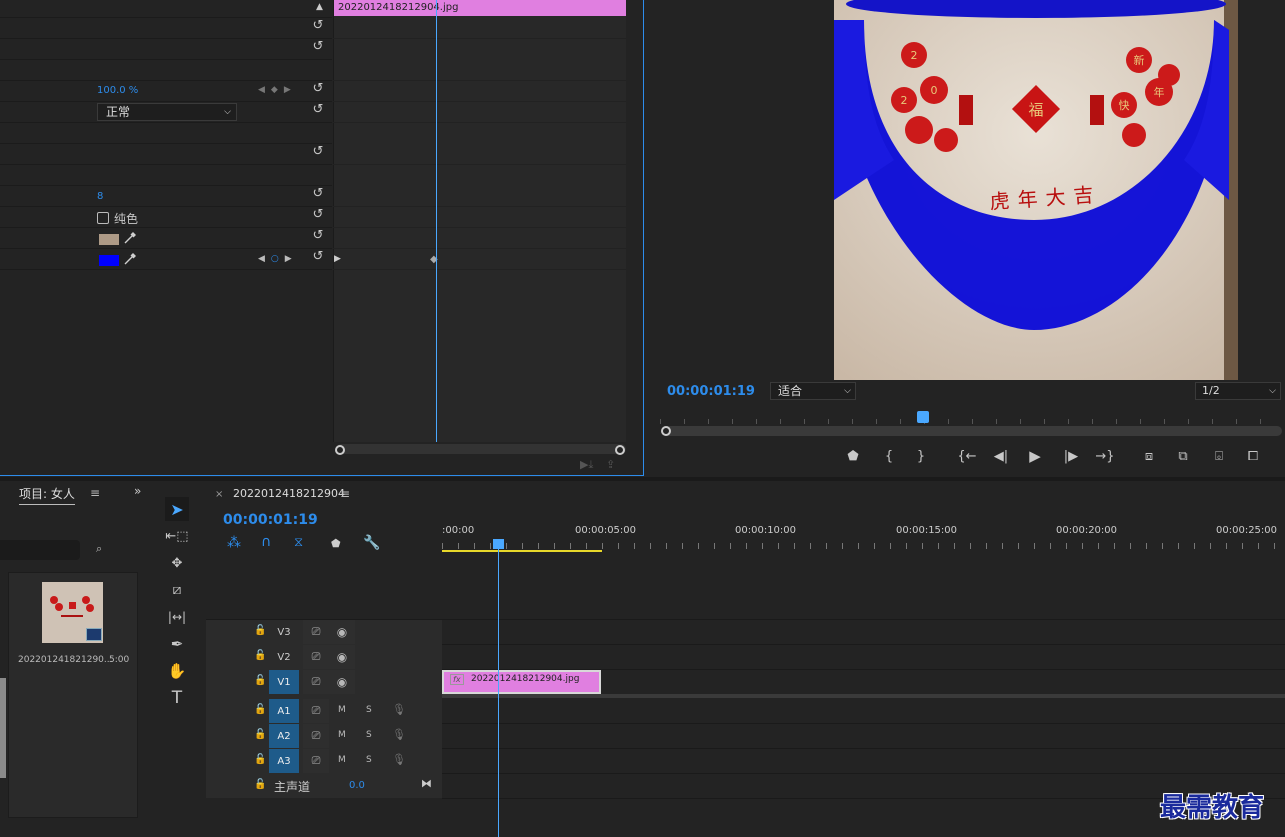 The width and height of the screenshot is (1285, 837). Describe the element at coordinates (278, 259) in the screenshot. I see `keyframe-nav-active: ◀○▶` at that location.